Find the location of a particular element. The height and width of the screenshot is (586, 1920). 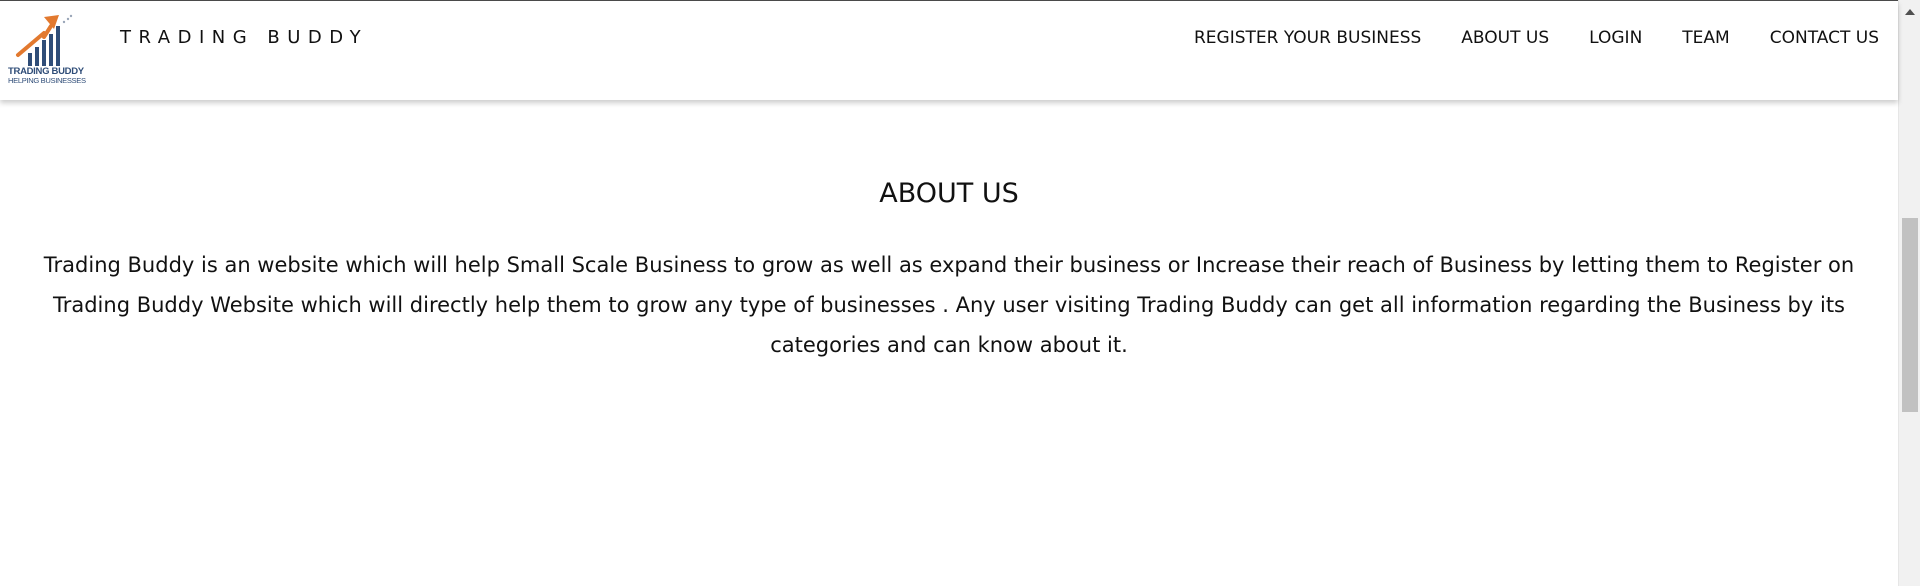

nav-register-business: REGISTER YOUR BUSINESS is located at coordinates (1307, 38).